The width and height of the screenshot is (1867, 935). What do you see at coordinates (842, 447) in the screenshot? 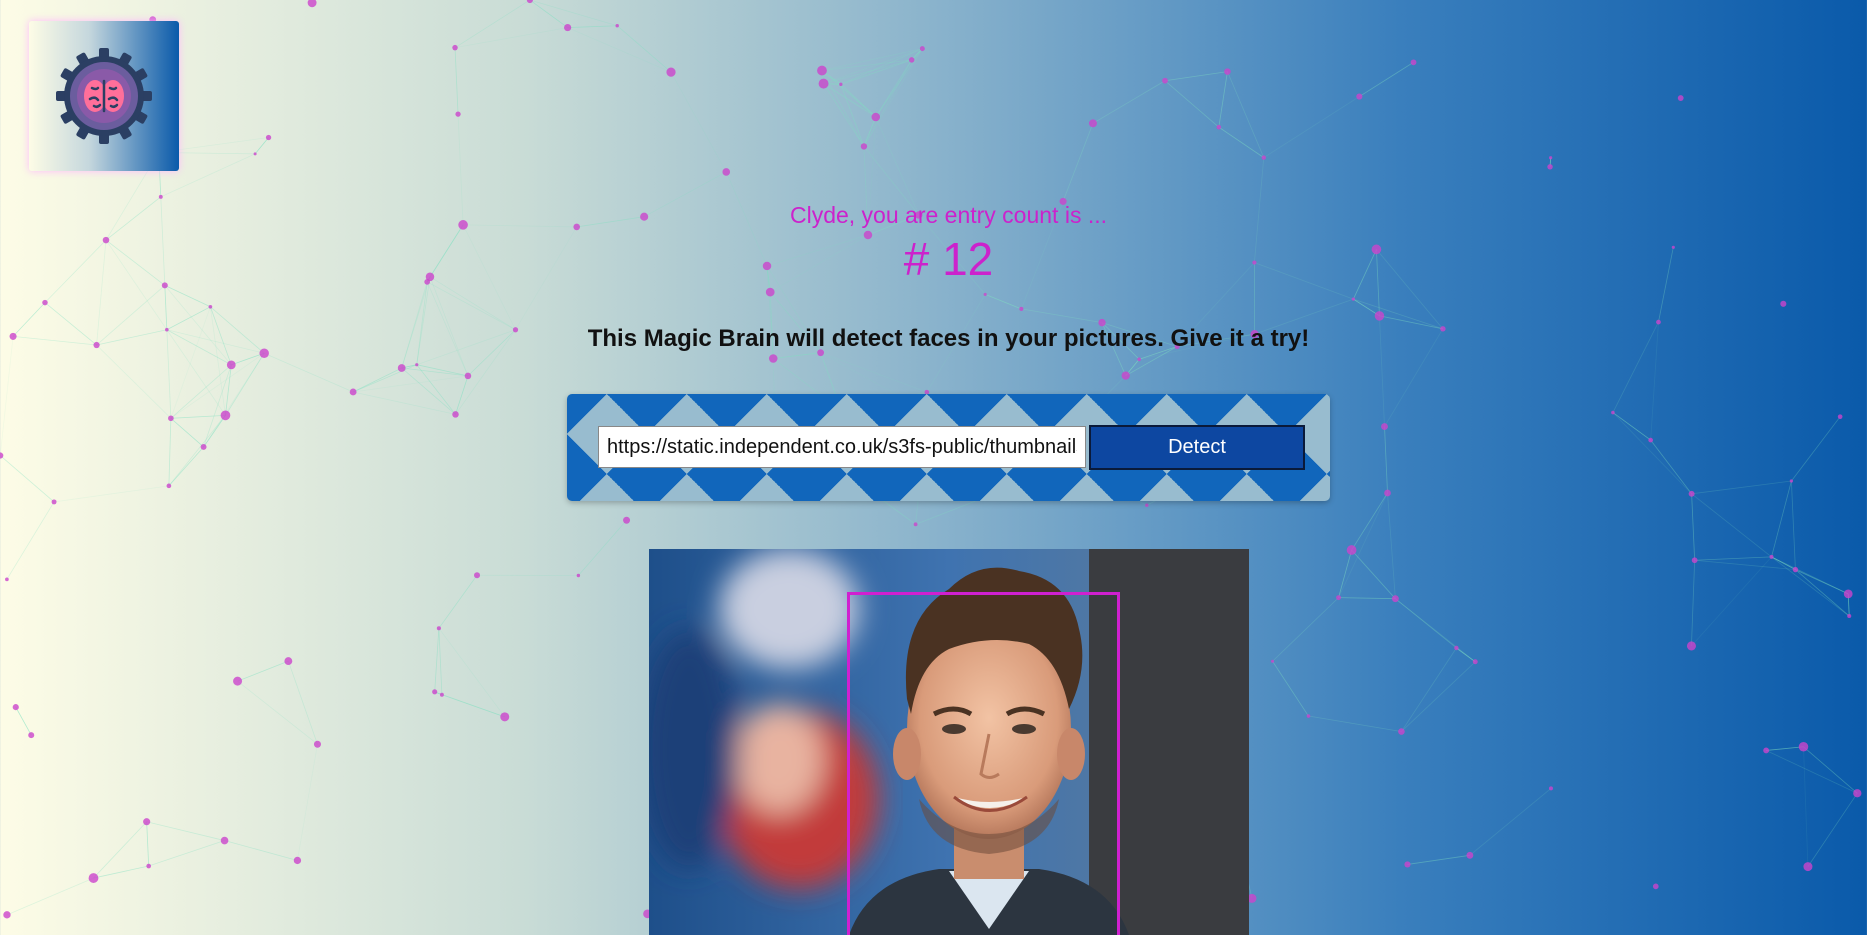
I see `image-url-input` at bounding box center [842, 447].